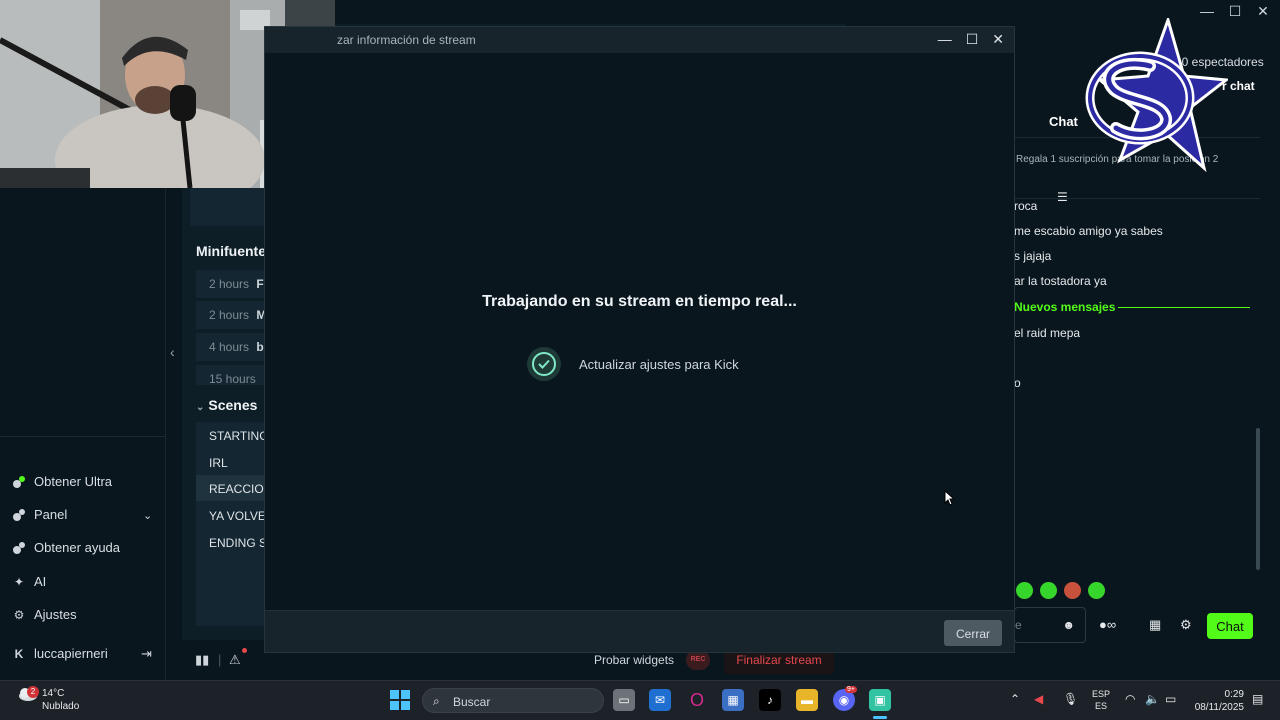  I want to click on active-app-indicator, so click(880, 717).